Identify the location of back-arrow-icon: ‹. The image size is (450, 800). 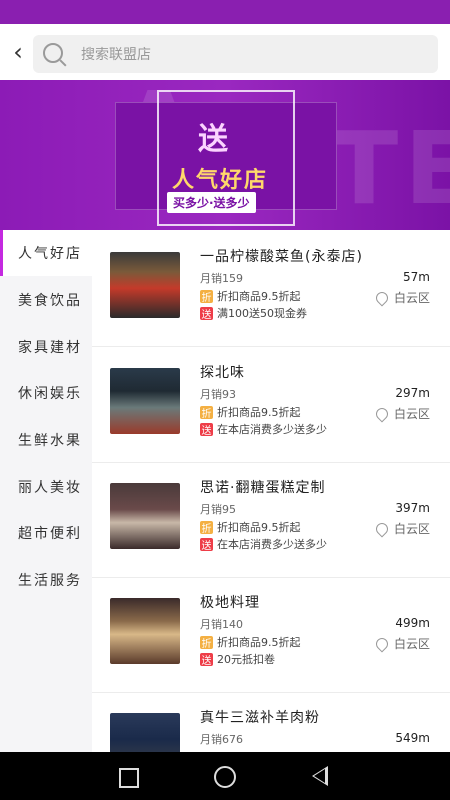
(18, 52).